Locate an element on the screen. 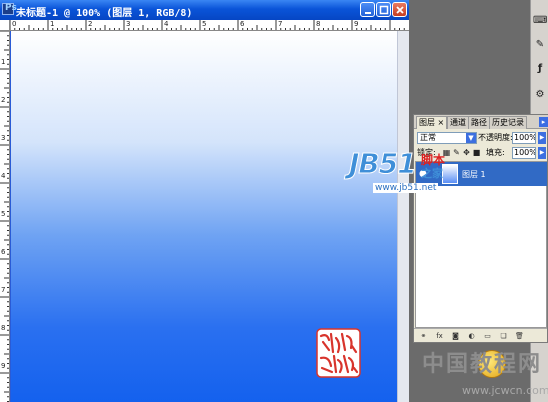 The width and height of the screenshot is (548, 402). document-title: 未标题-1 @ 100% (图层 1, RGB/8) is located at coordinates (104, 13).